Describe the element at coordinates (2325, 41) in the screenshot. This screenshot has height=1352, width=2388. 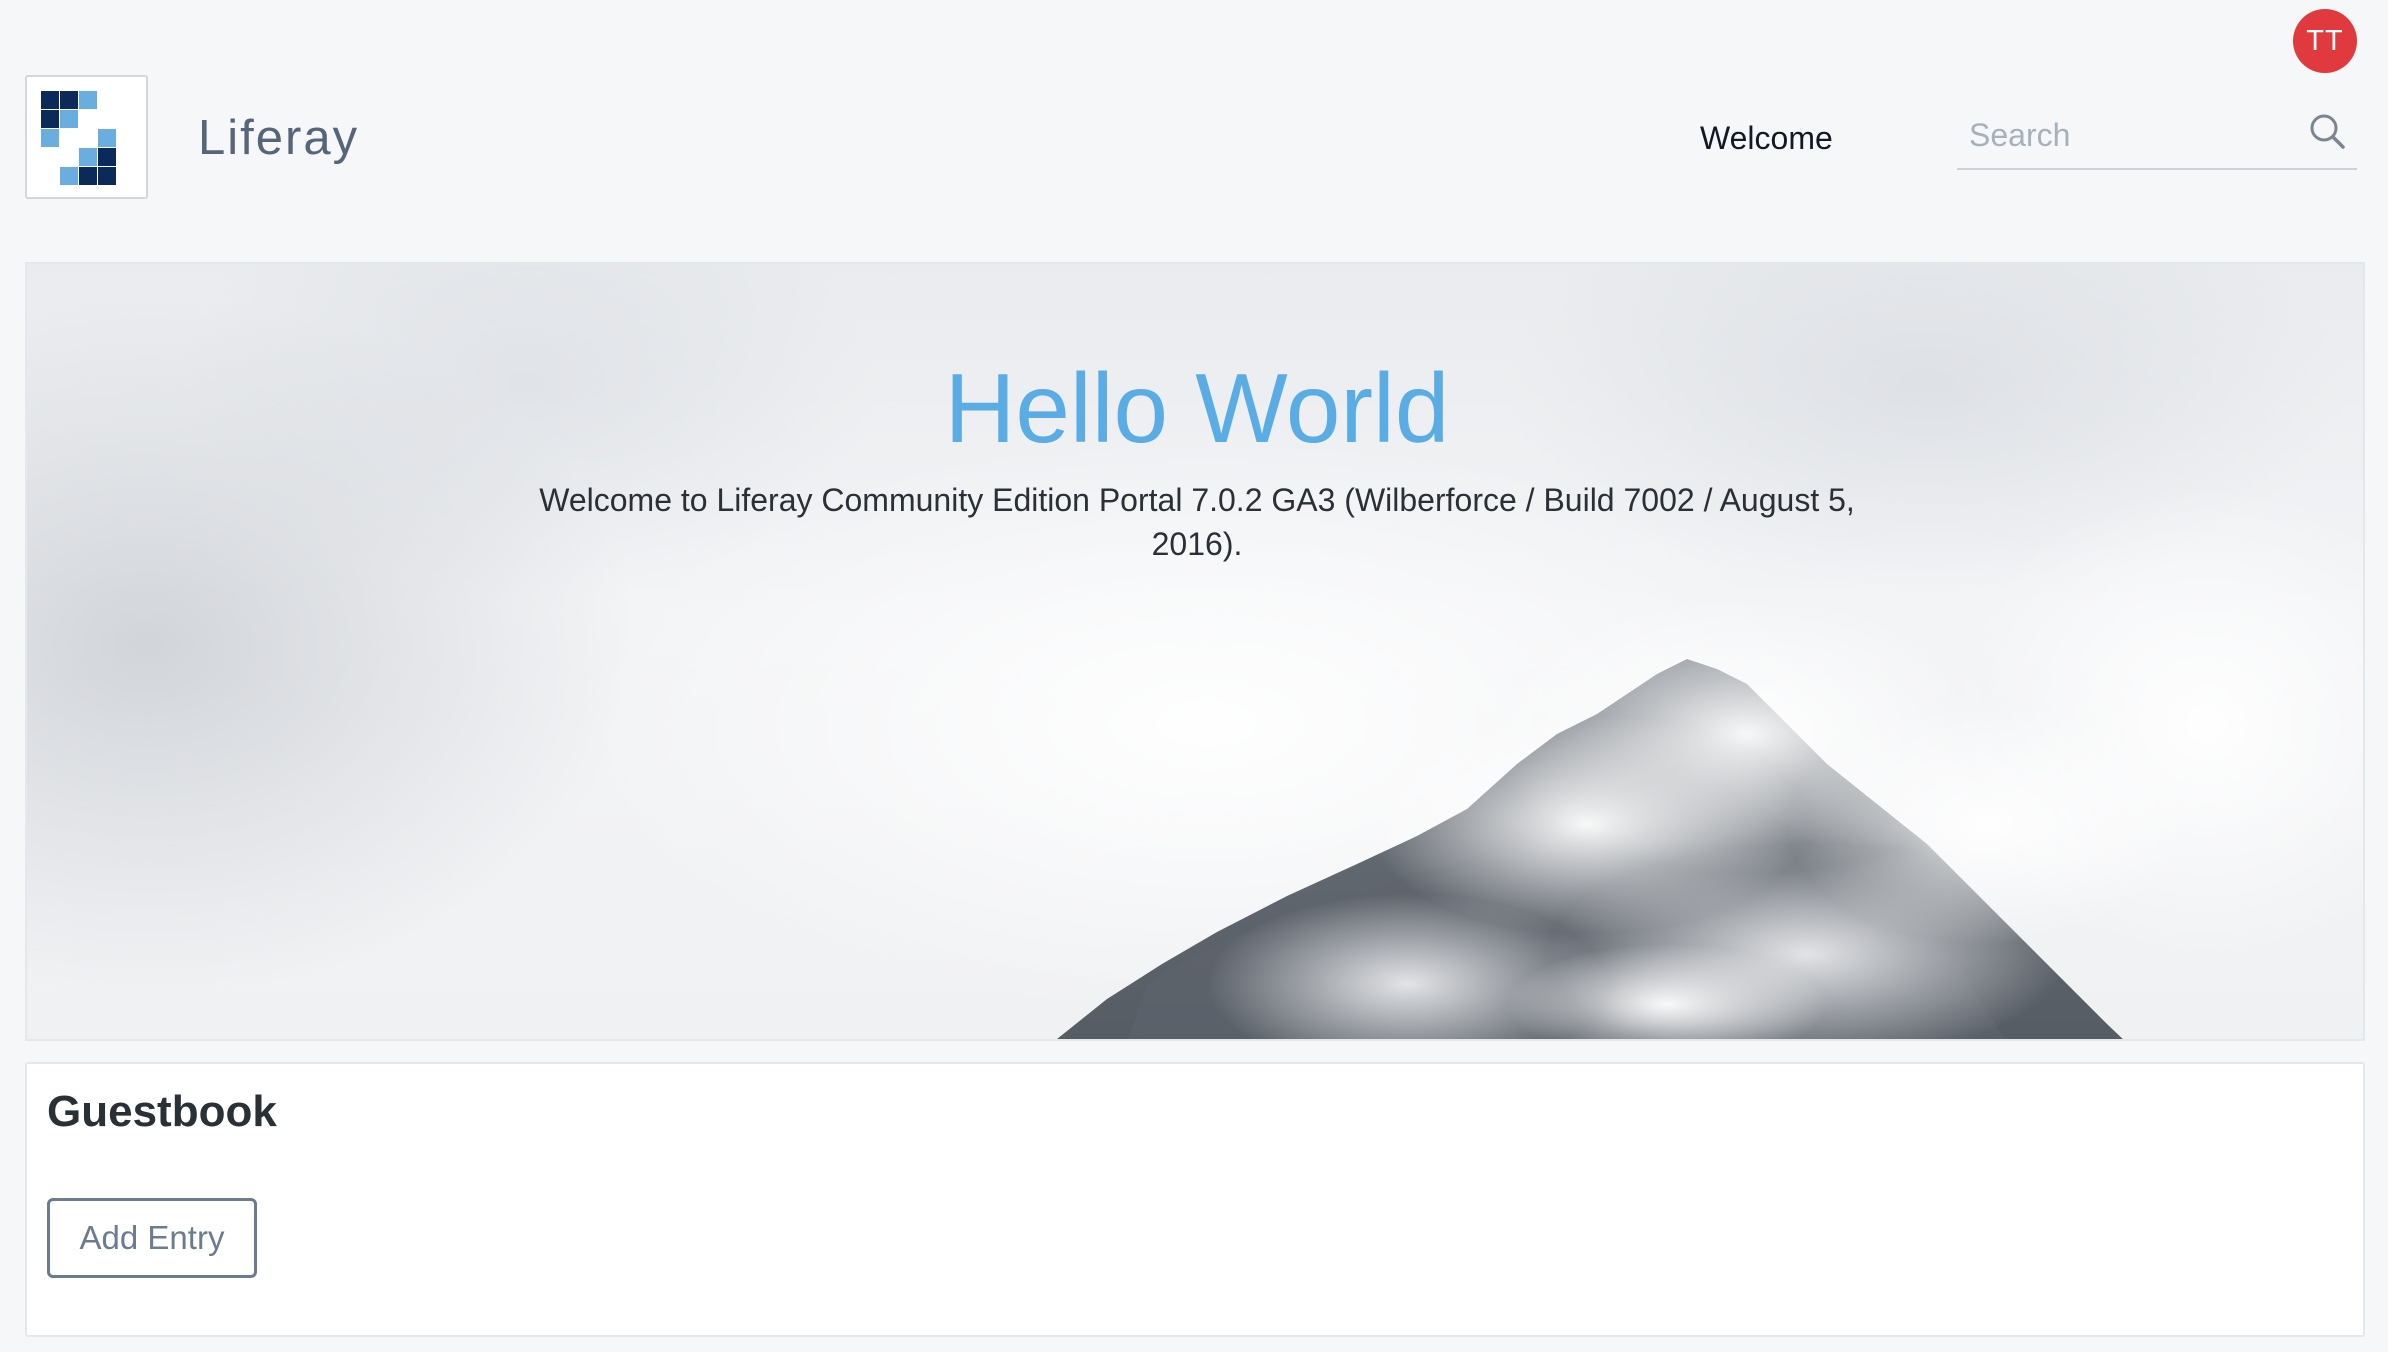
I see `user-avatar: TT` at that location.